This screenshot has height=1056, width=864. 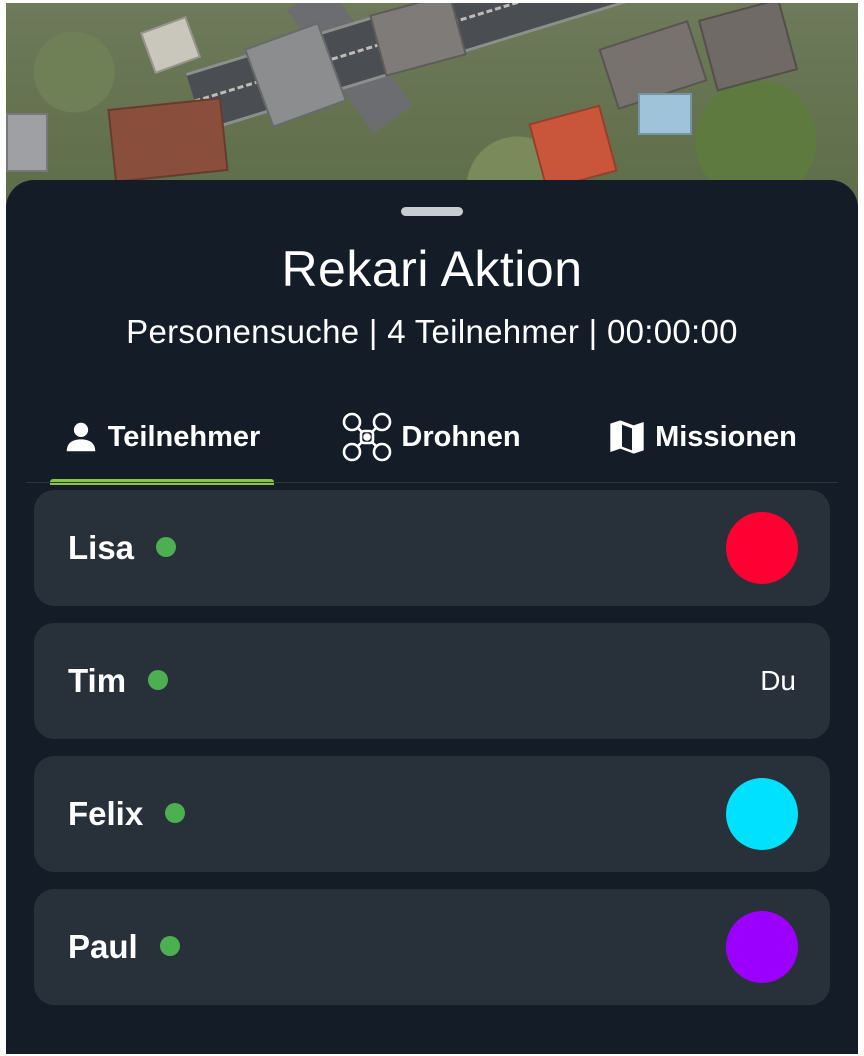 I want to click on tab-participants: Teilnehmer, so click(x=161, y=438).